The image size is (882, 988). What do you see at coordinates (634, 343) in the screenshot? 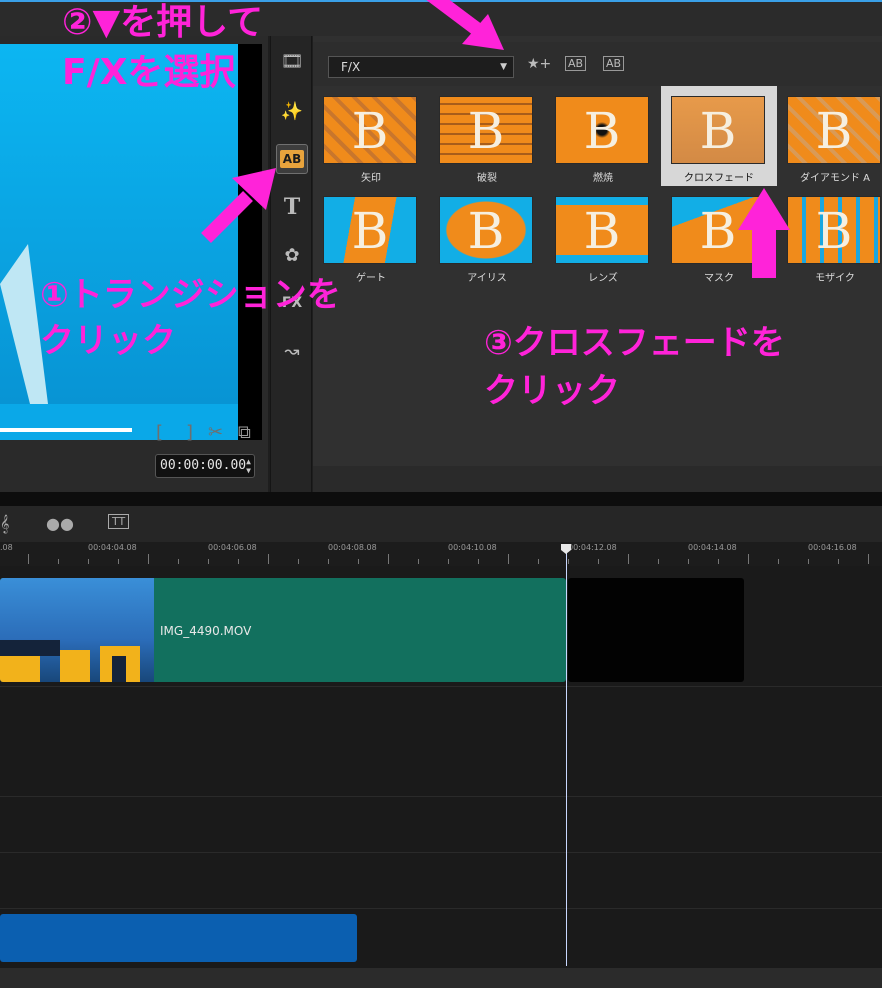
I see `step3-note-line1: ③クロスフェードを` at bounding box center [634, 343].